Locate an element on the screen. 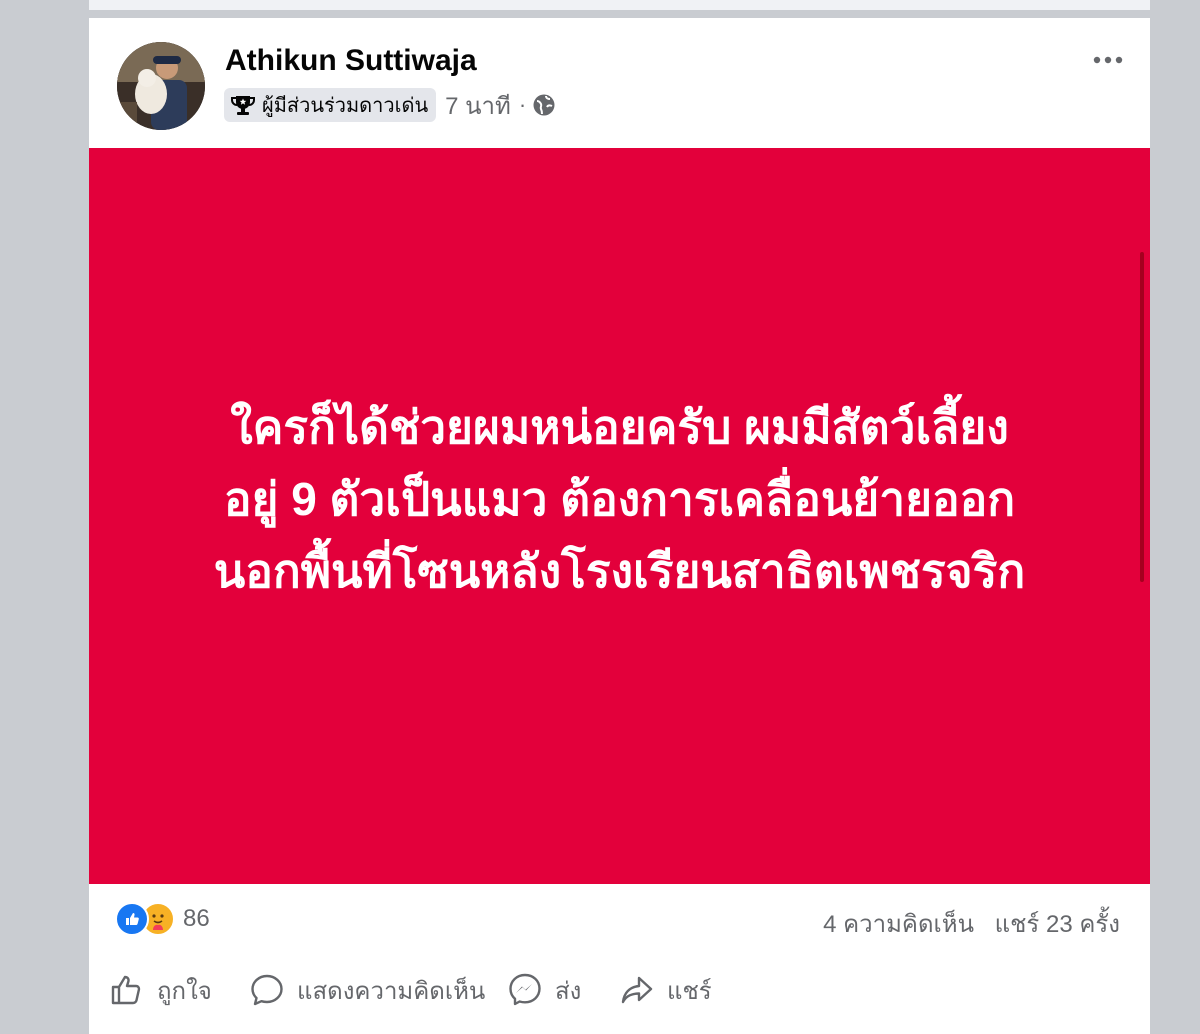 This screenshot has height=1034, width=1200. like-reaction-icon is located at coordinates (132, 919).